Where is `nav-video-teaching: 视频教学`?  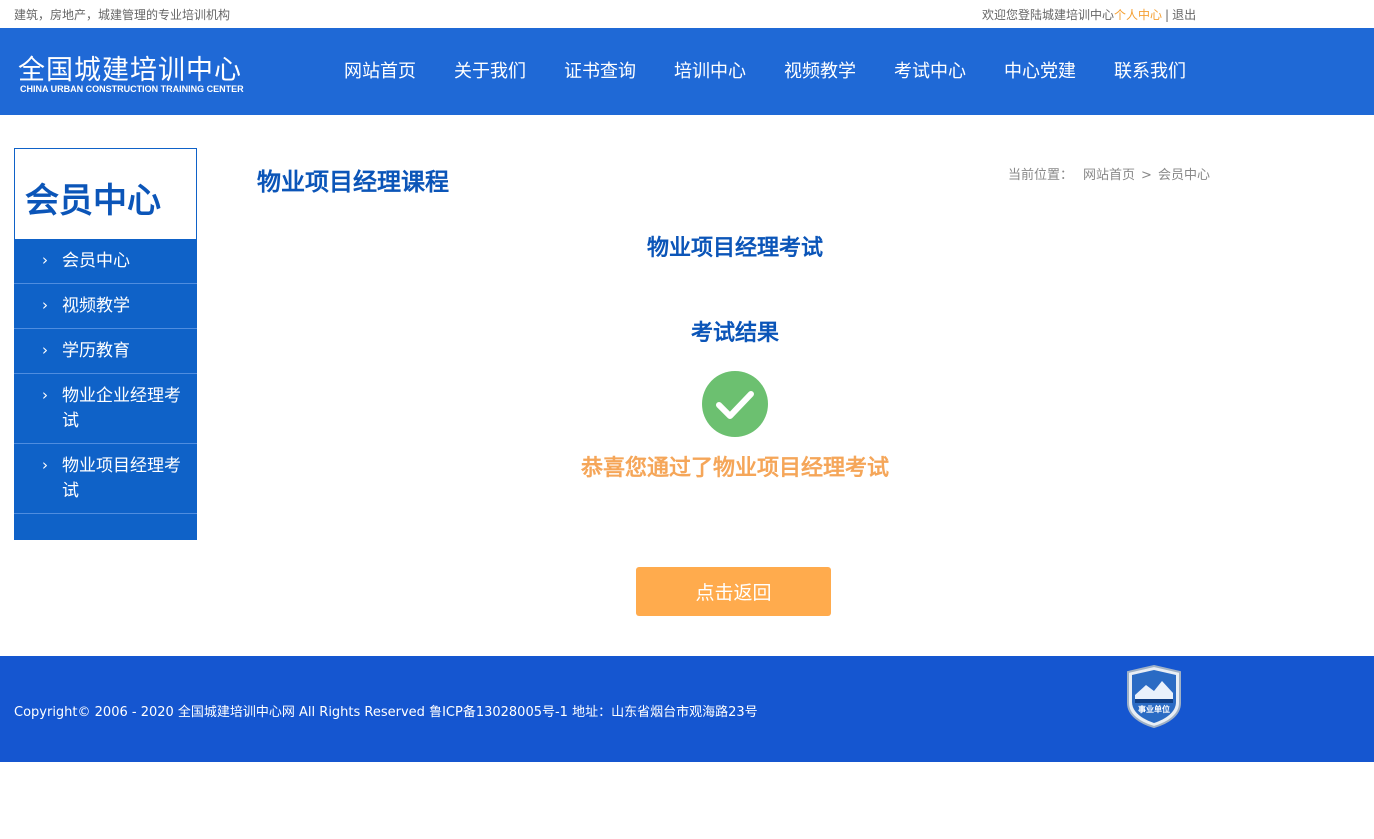 nav-video-teaching: 视频教学 is located at coordinates (820, 71).